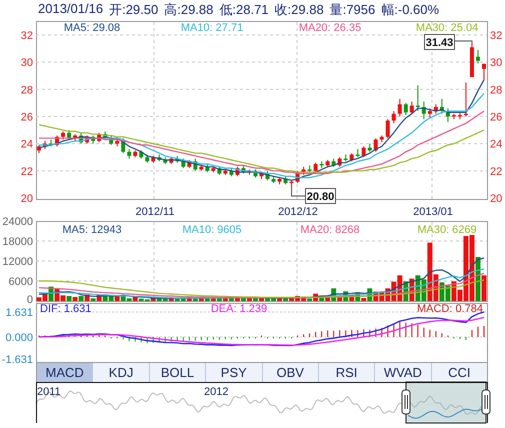 The height and width of the screenshot is (428, 505). What do you see at coordinates (17, 262) in the screenshot?
I see `axis-label: 12000` at bounding box center [17, 262].